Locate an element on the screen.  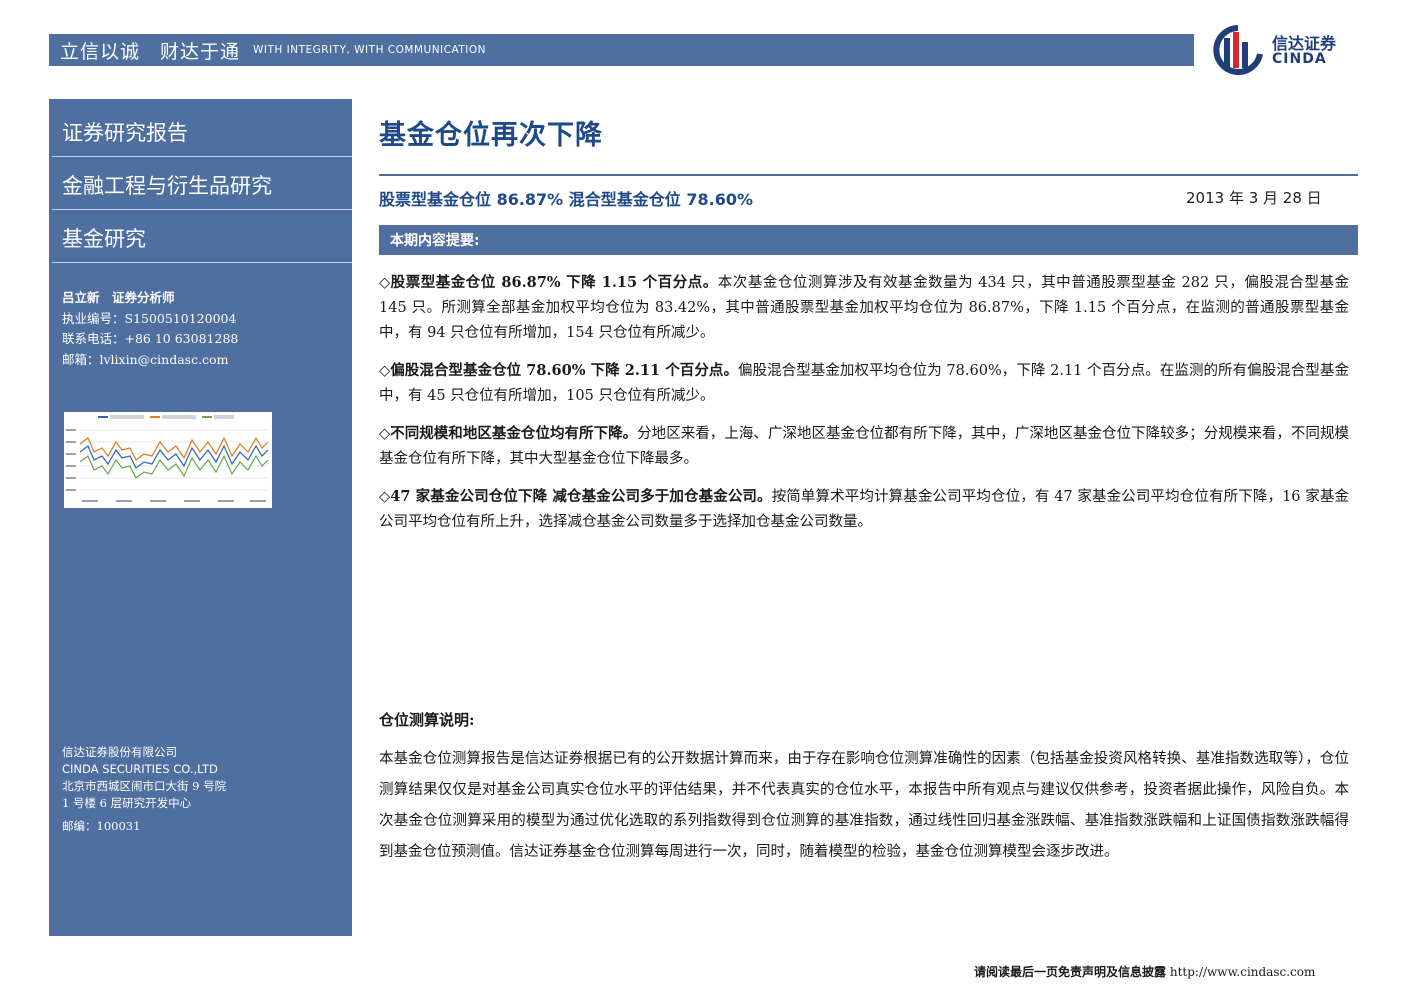
cinda-logo-icon is located at coordinates (1238, 50).